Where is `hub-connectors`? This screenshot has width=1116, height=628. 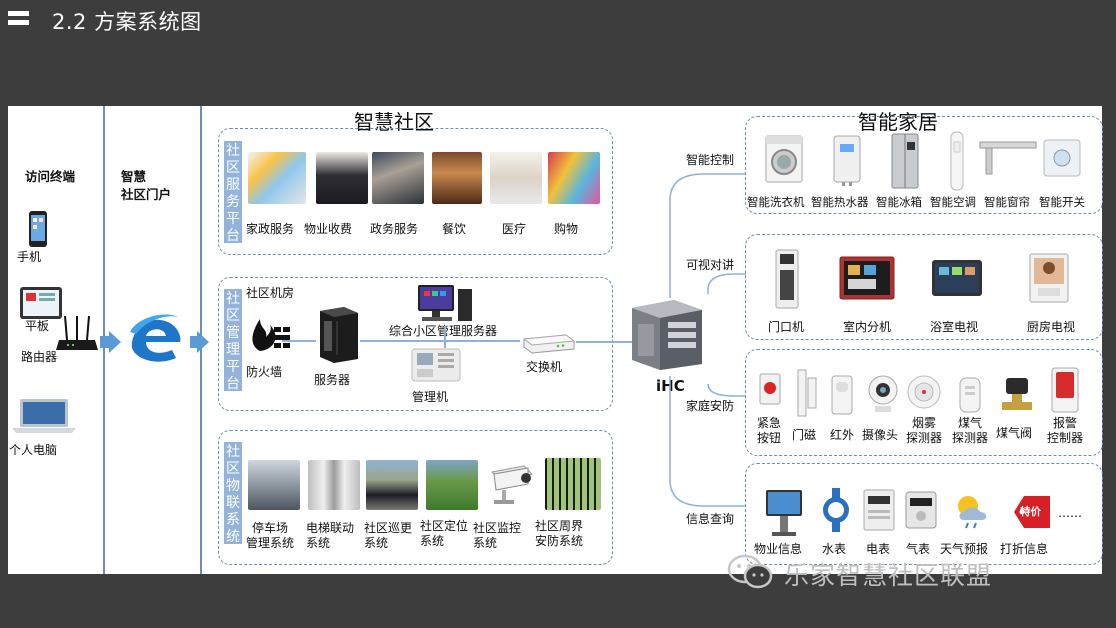
hub-connectors is located at coordinates (706, 340).